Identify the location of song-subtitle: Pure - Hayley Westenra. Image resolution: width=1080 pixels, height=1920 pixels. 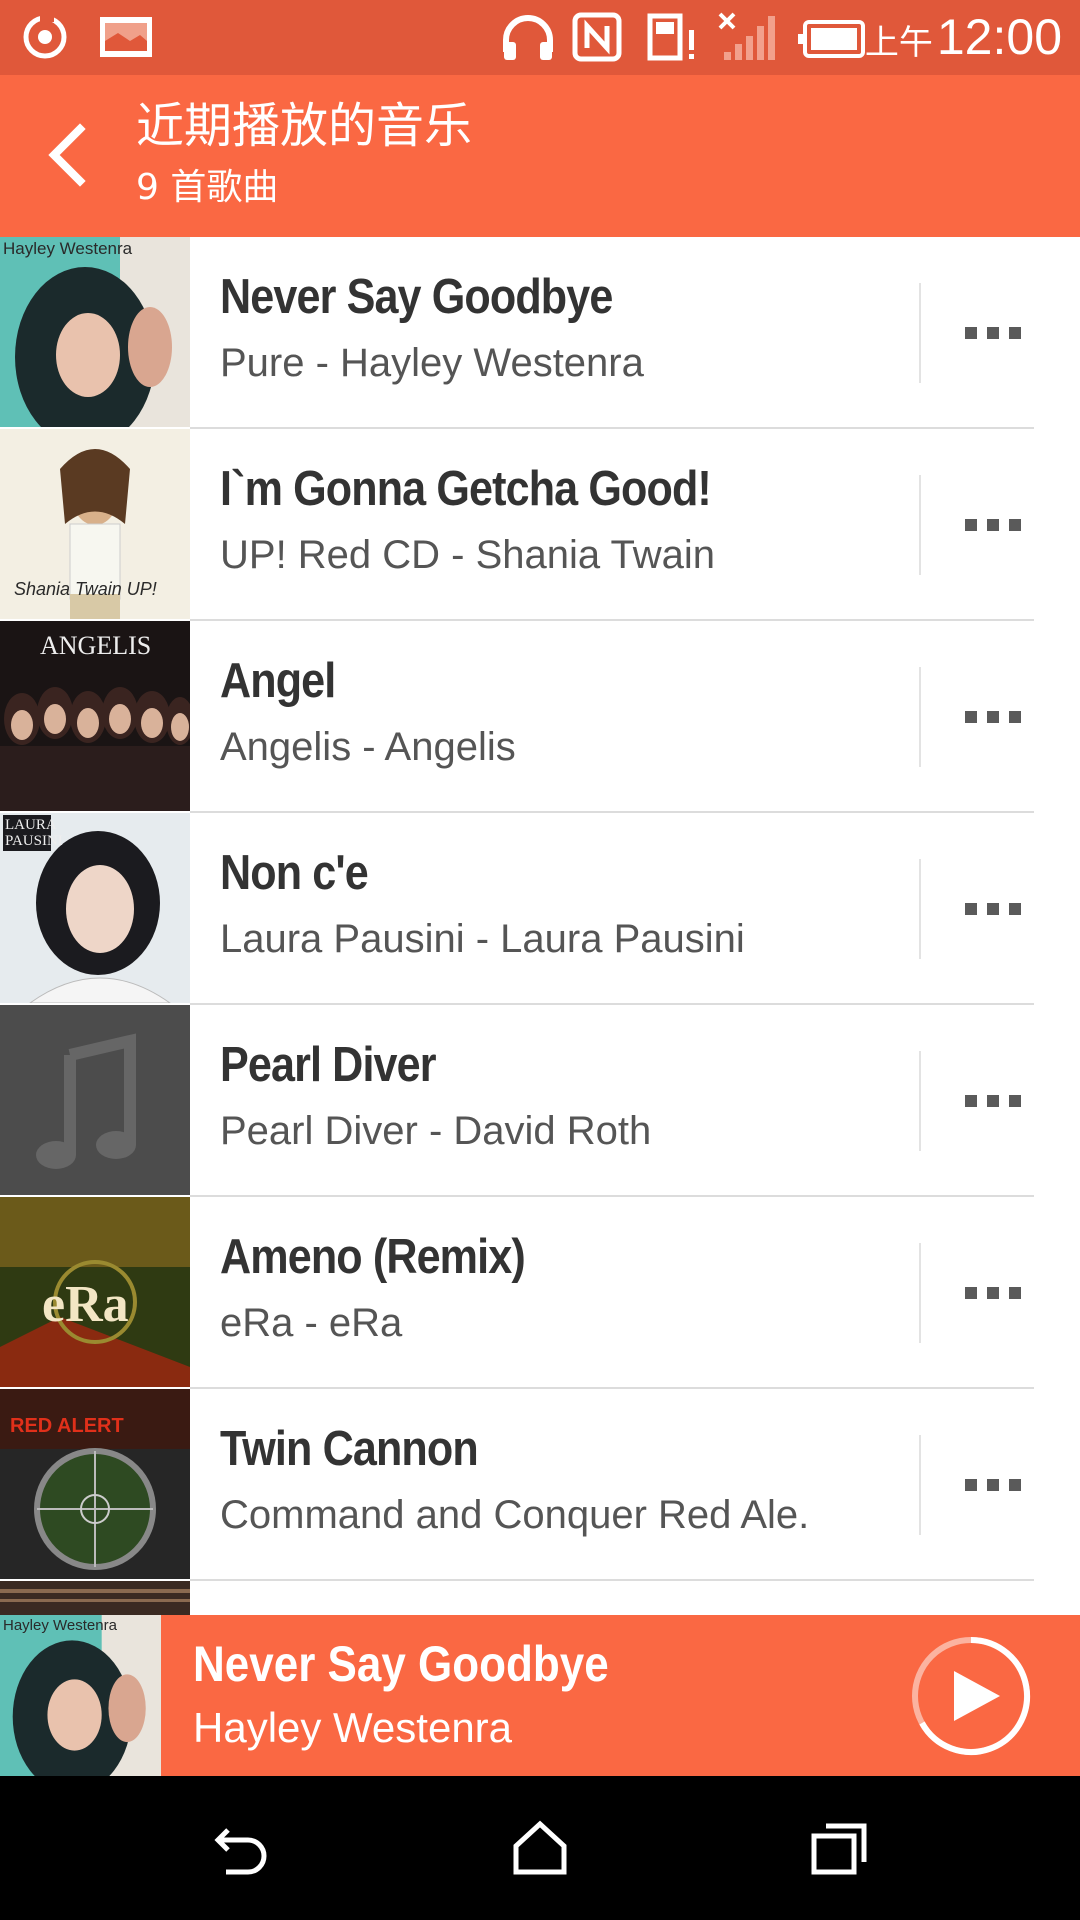
(432, 363).